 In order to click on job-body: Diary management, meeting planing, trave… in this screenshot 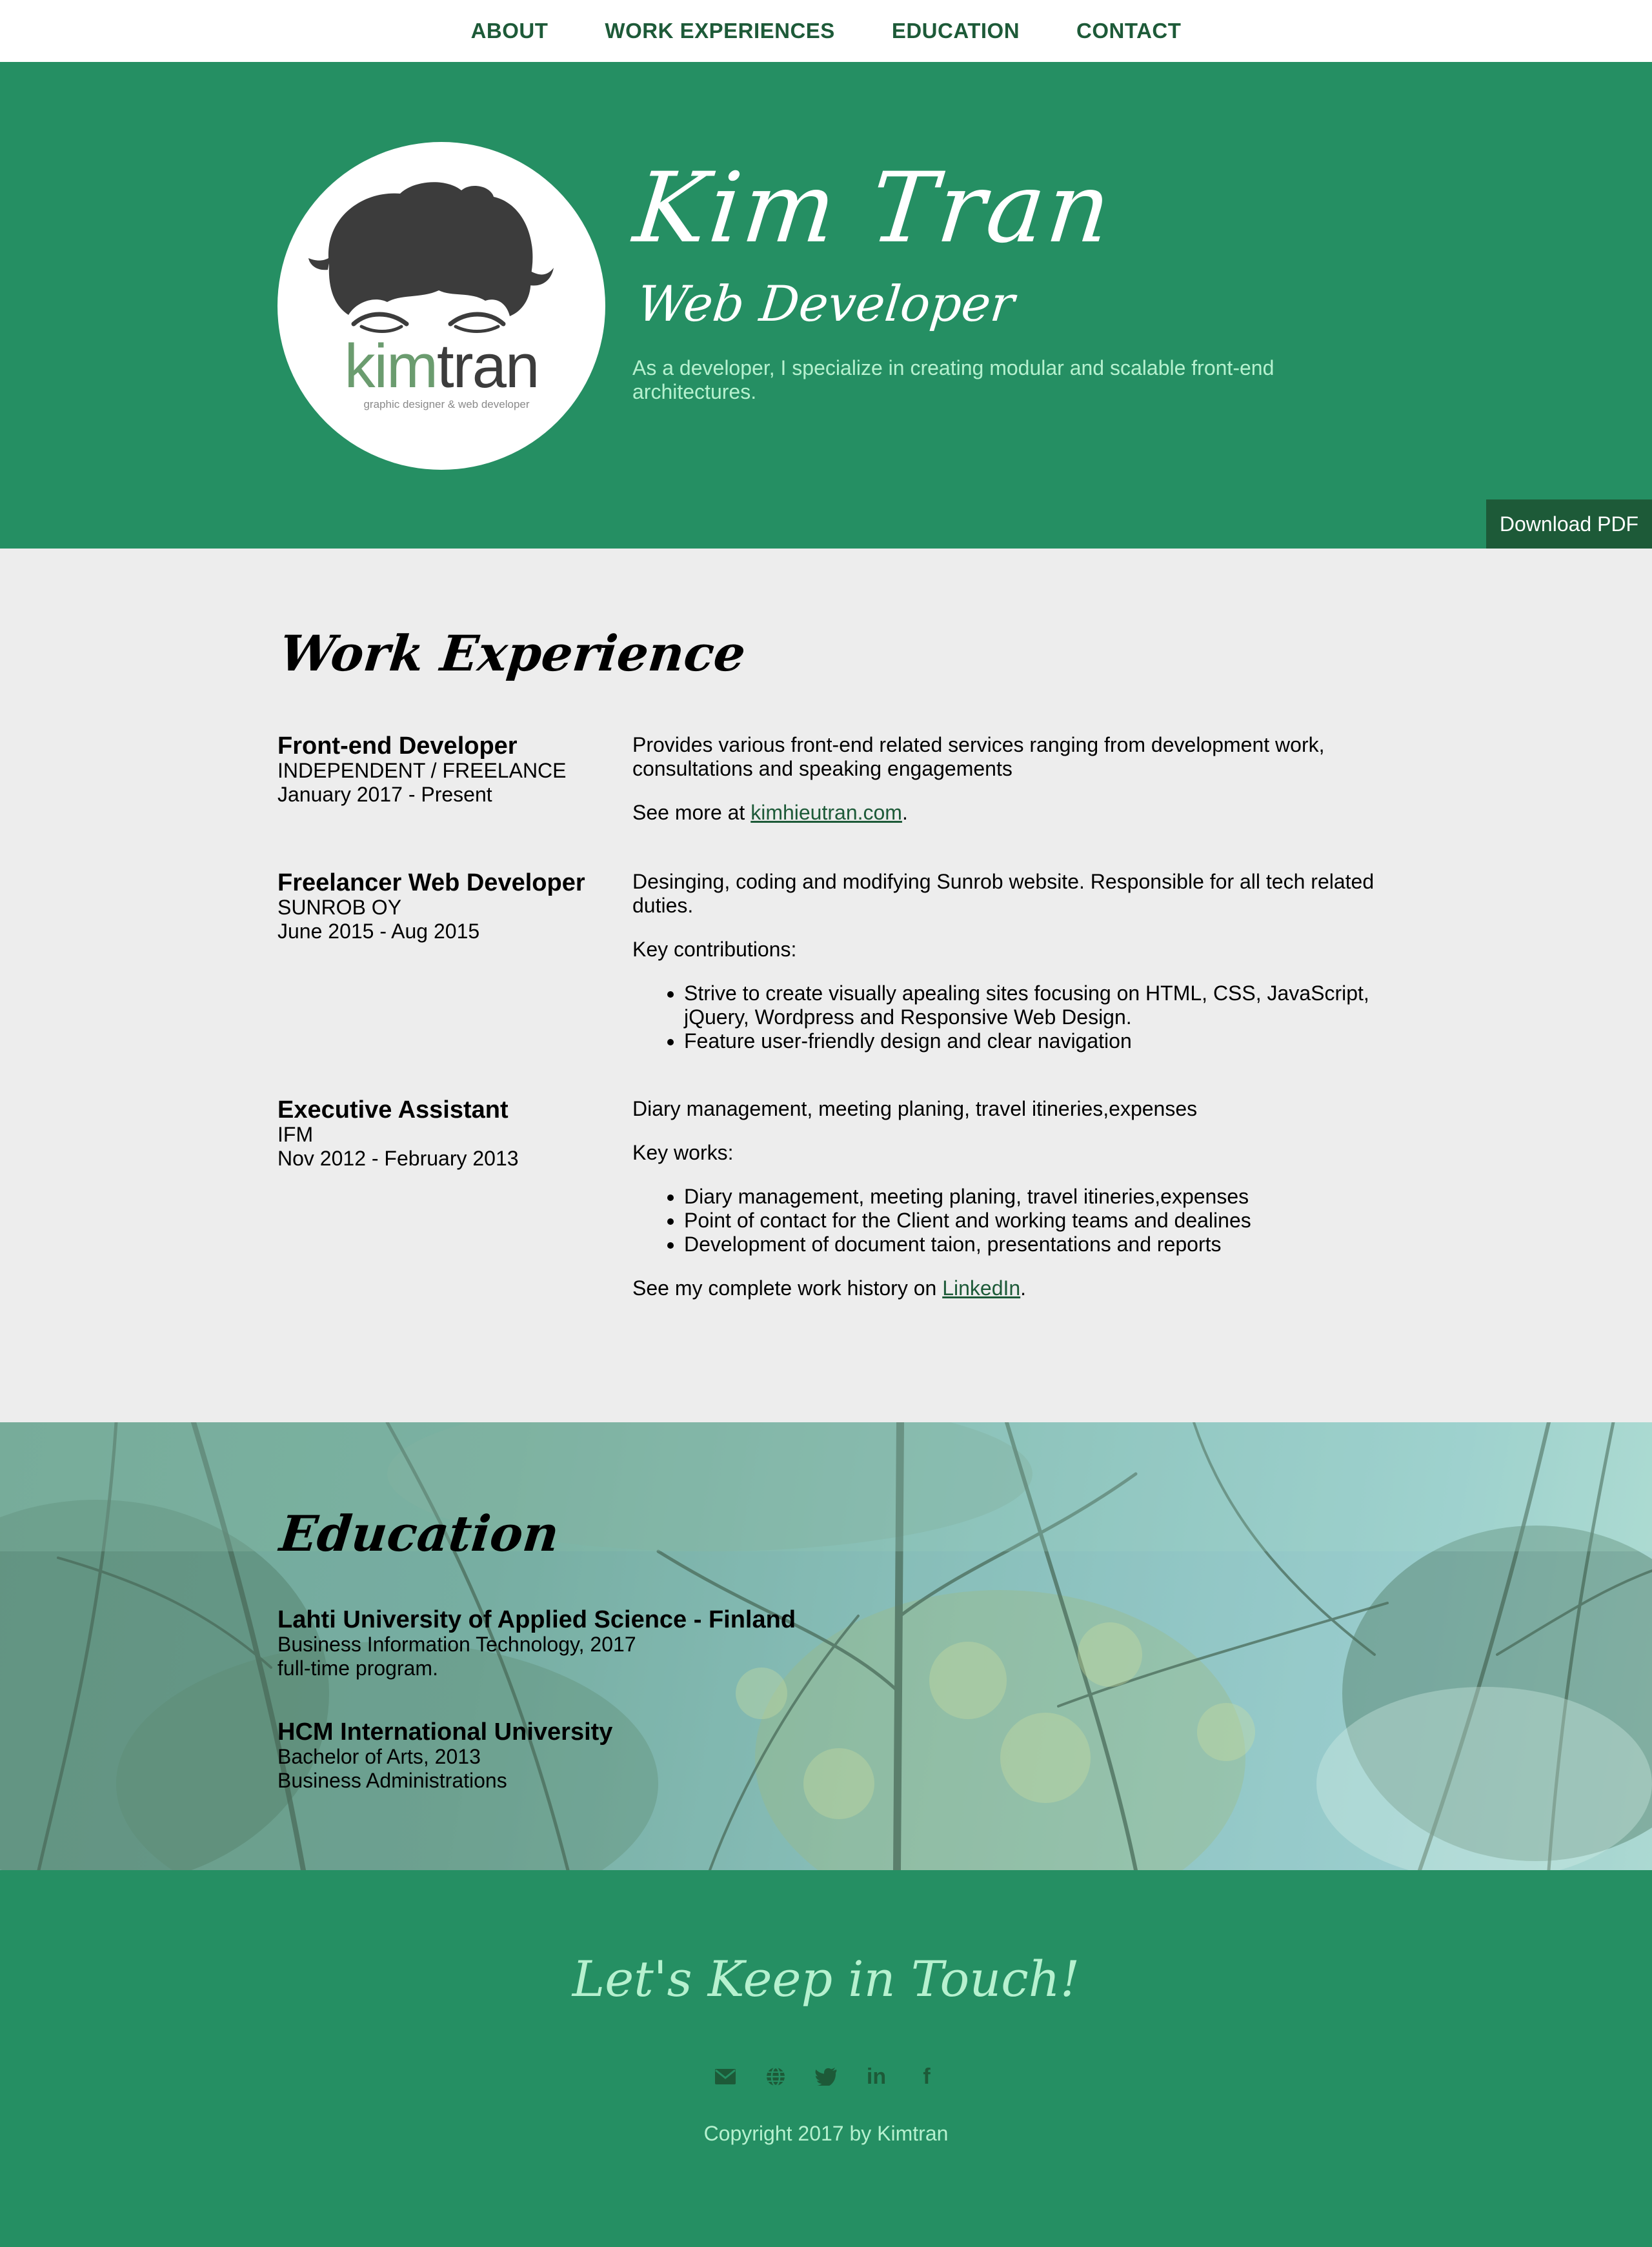, I will do `click(1013, 1209)`.